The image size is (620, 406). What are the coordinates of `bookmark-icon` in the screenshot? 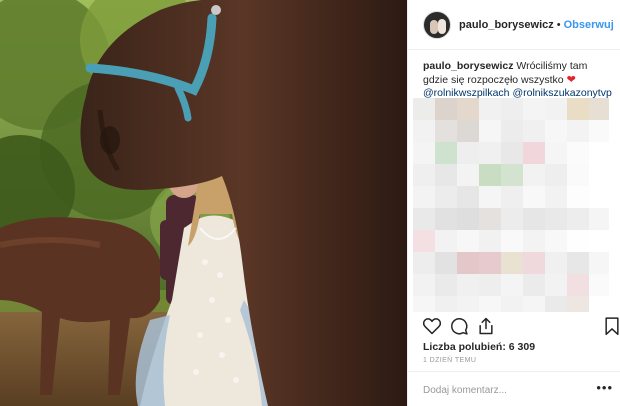 It's located at (611, 326).